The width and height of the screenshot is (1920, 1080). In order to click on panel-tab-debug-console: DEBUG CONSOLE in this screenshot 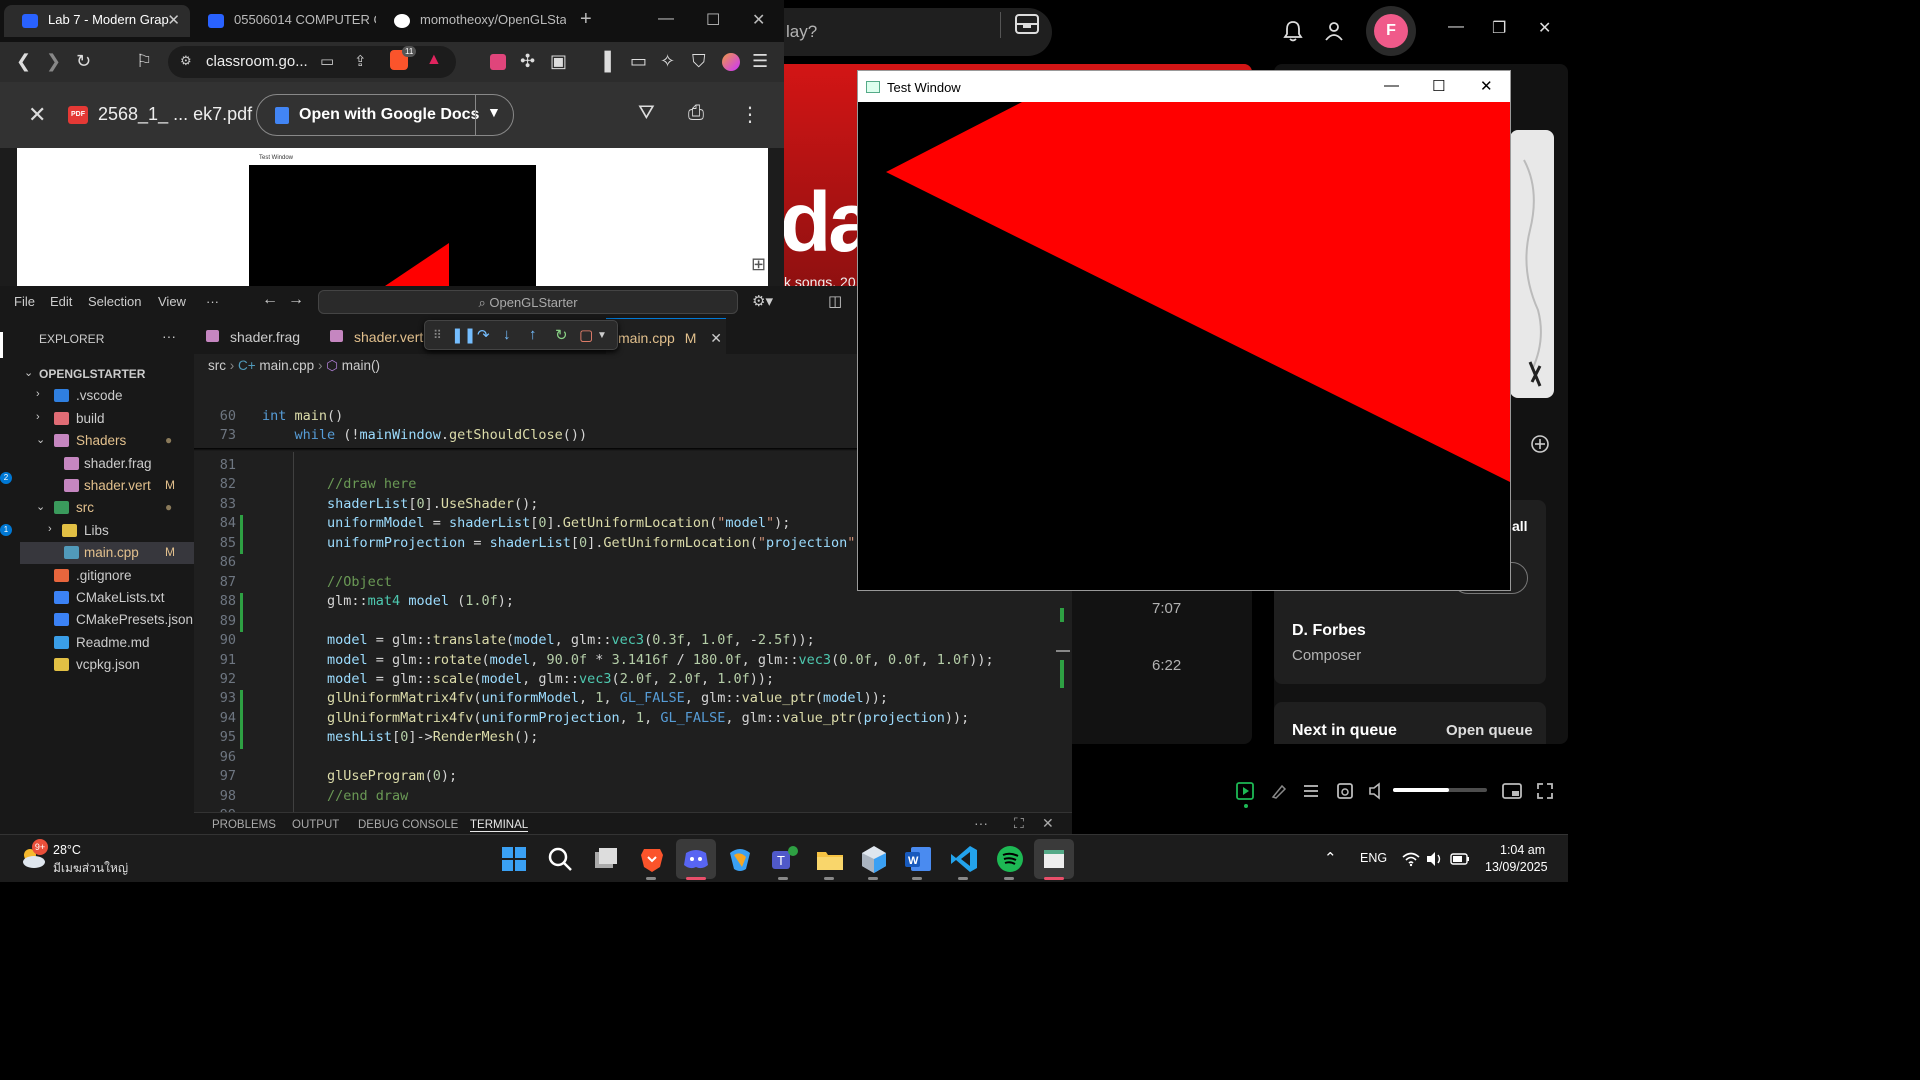, I will do `click(408, 825)`.